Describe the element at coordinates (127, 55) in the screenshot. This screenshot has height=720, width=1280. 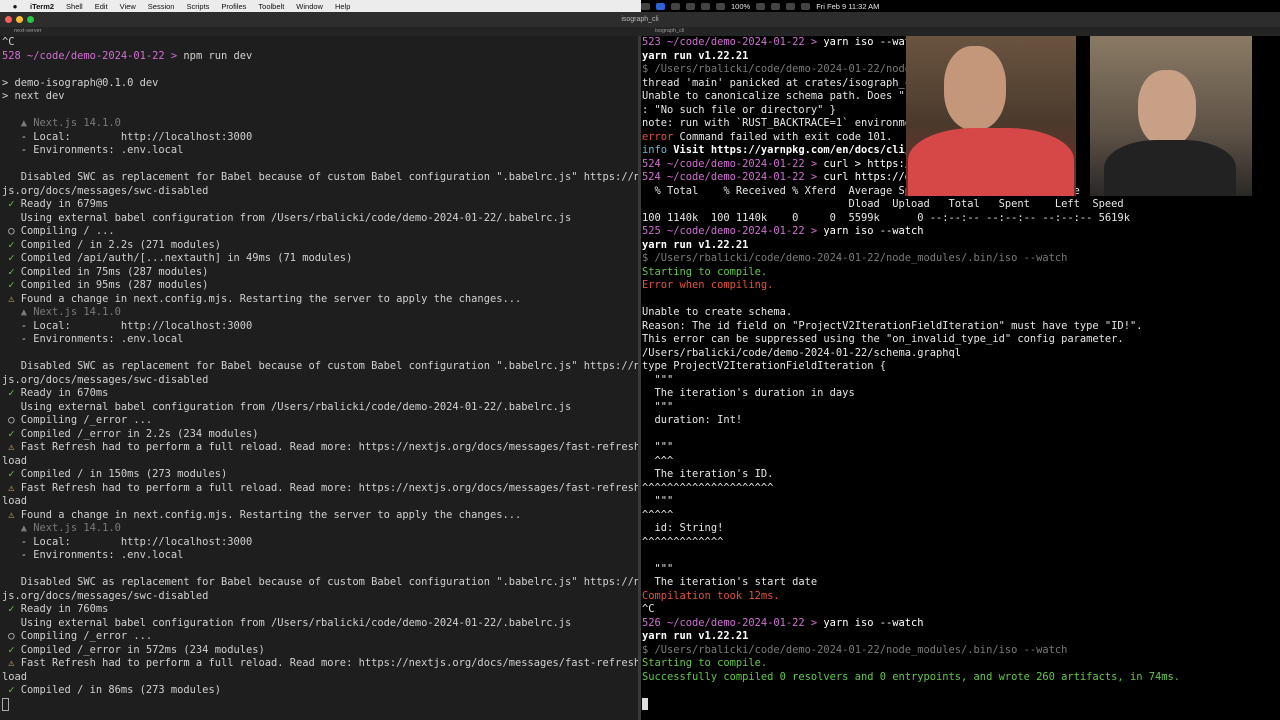
I see `terminal-line: 528 ~/code/demo-2024-01-22 > npm run dev` at that location.